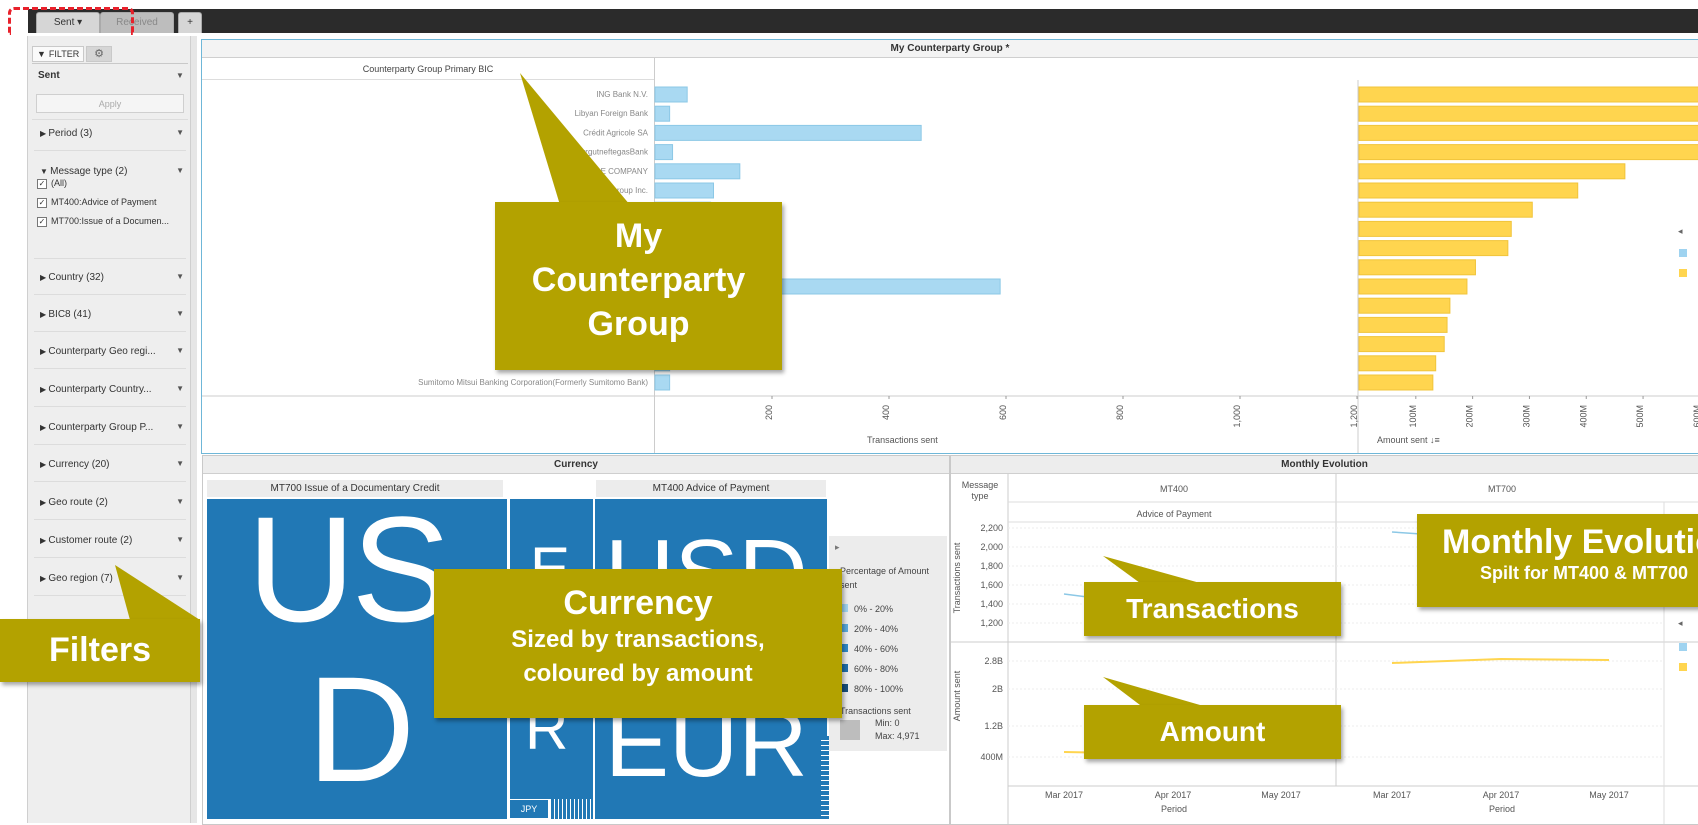 Image resolution: width=1698 pixels, height=825 pixels. I want to click on row-label: ING Bank N.V., so click(622, 94).